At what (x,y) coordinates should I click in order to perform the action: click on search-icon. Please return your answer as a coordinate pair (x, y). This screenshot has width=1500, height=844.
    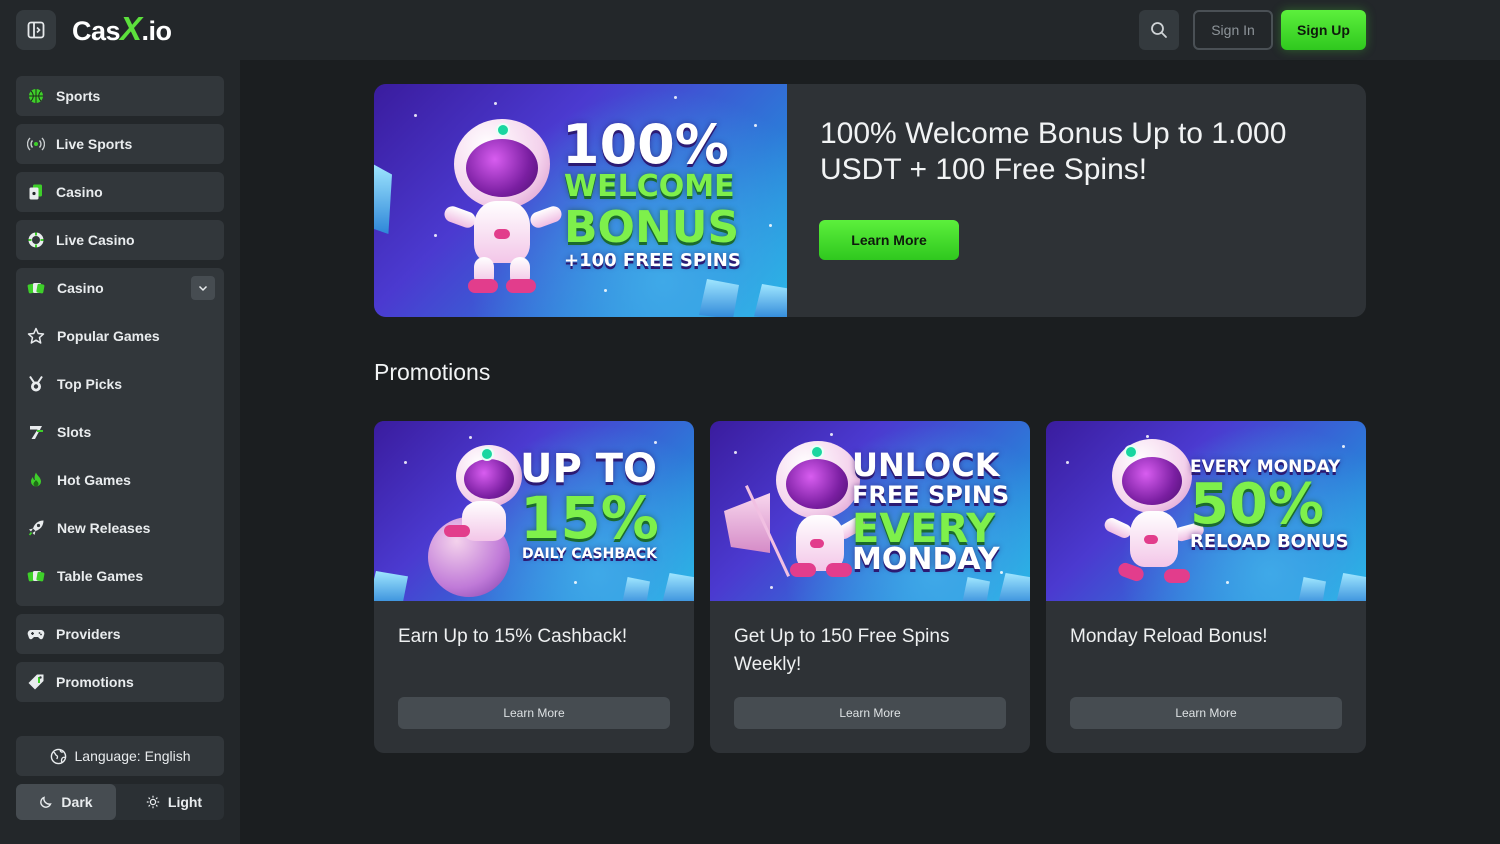
    Looking at the image, I should click on (1159, 30).